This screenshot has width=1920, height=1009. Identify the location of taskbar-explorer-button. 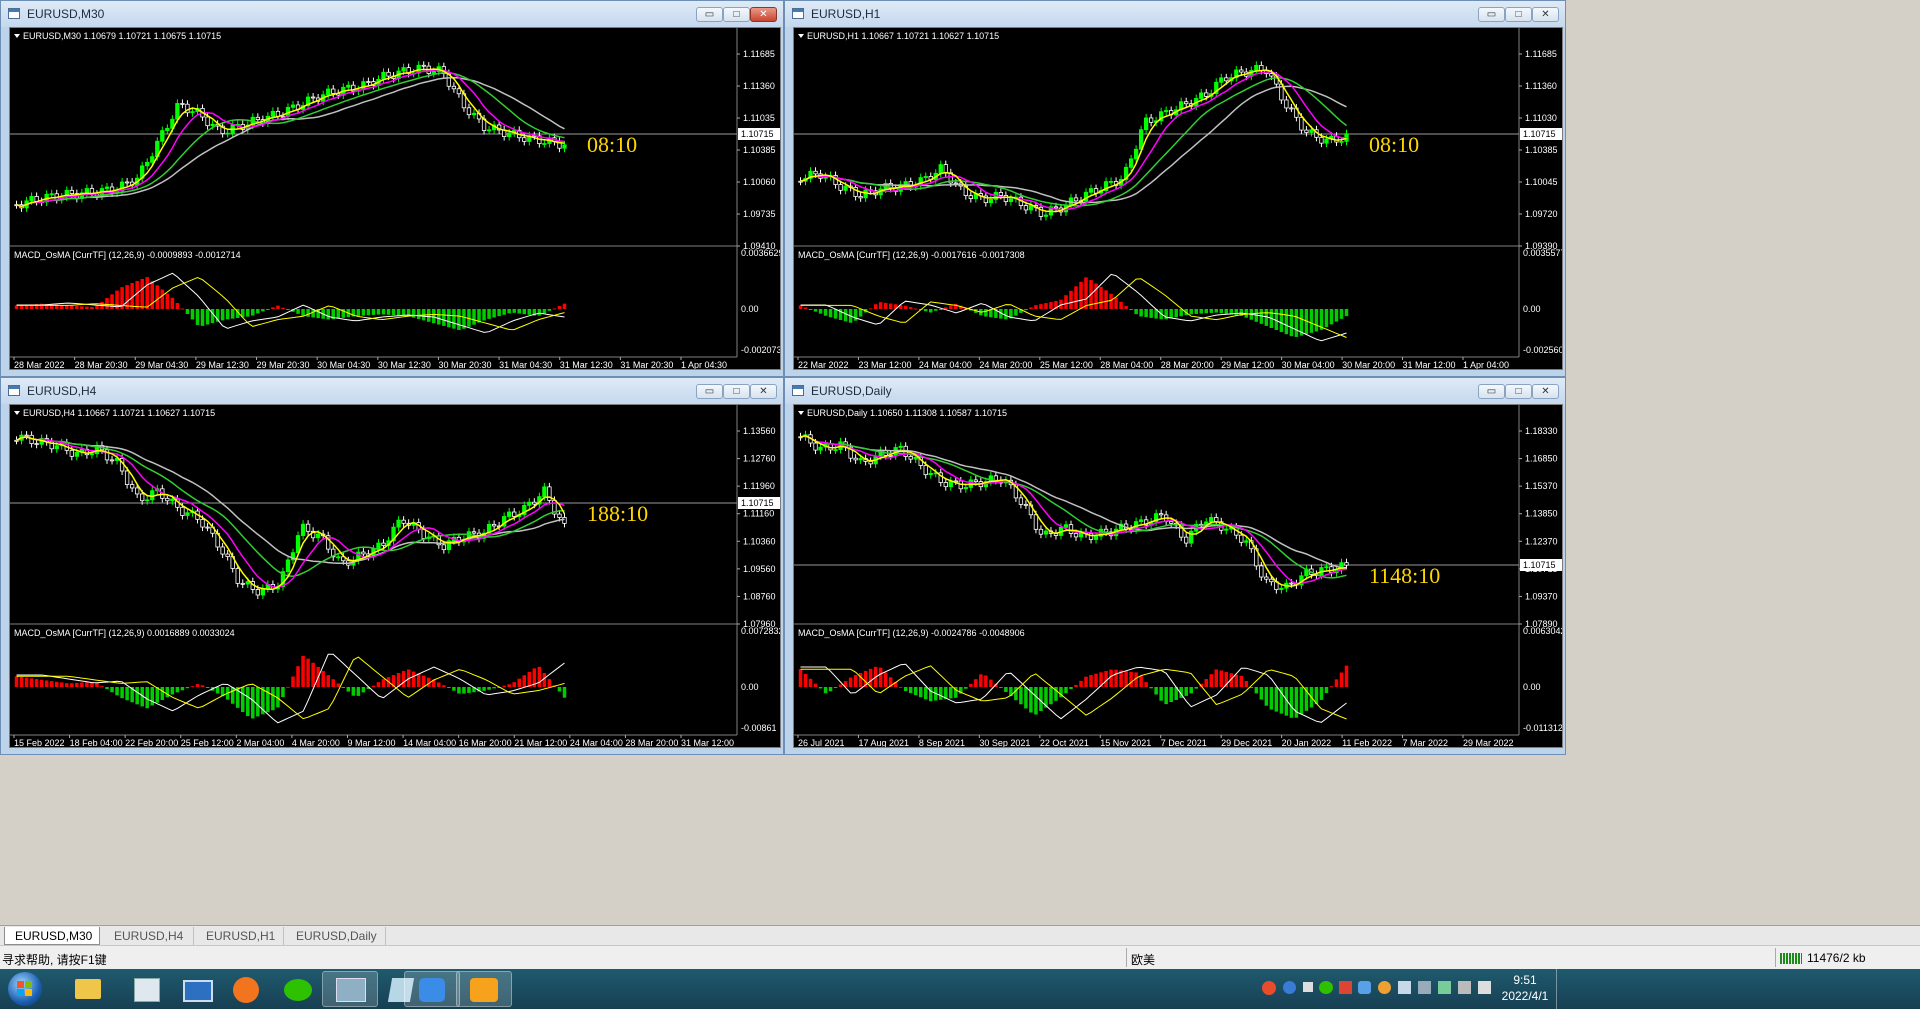
(88, 989).